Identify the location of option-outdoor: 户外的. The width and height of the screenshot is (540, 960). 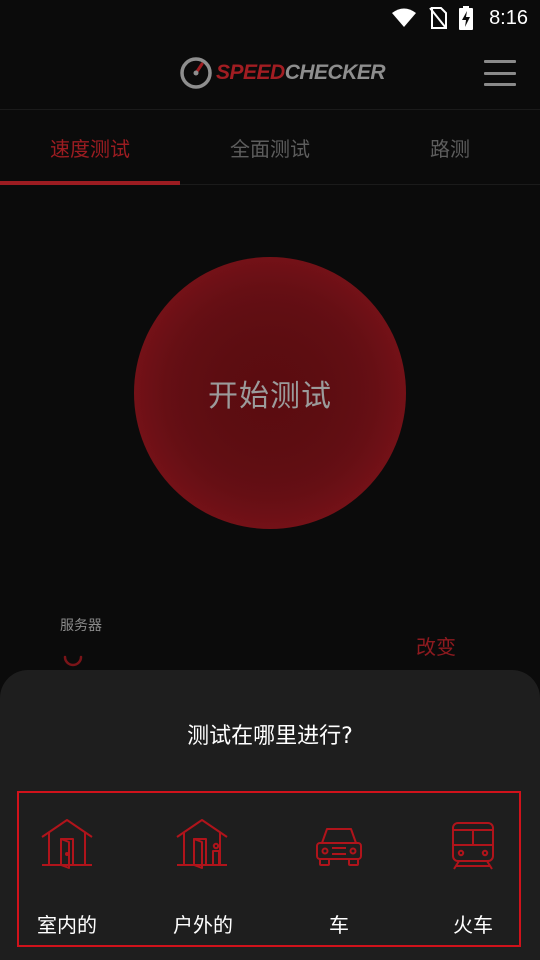
(203, 869).